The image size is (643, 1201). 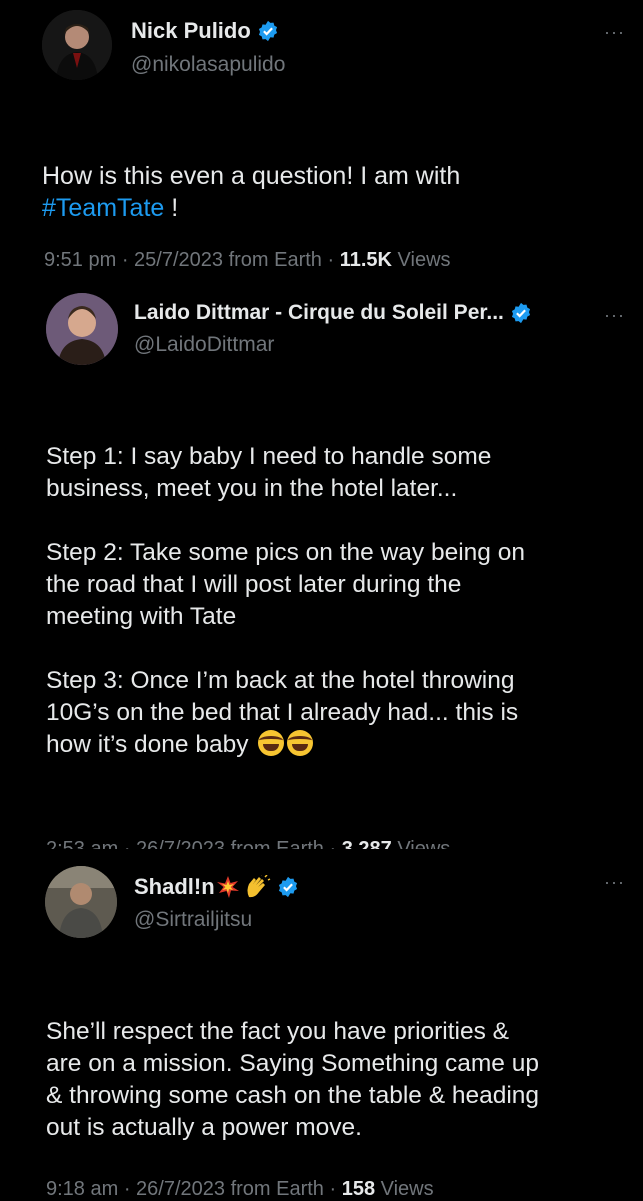 What do you see at coordinates (227, 887) in the screenshot?
I see `collision-emoji` at bounding box center [227, 887].